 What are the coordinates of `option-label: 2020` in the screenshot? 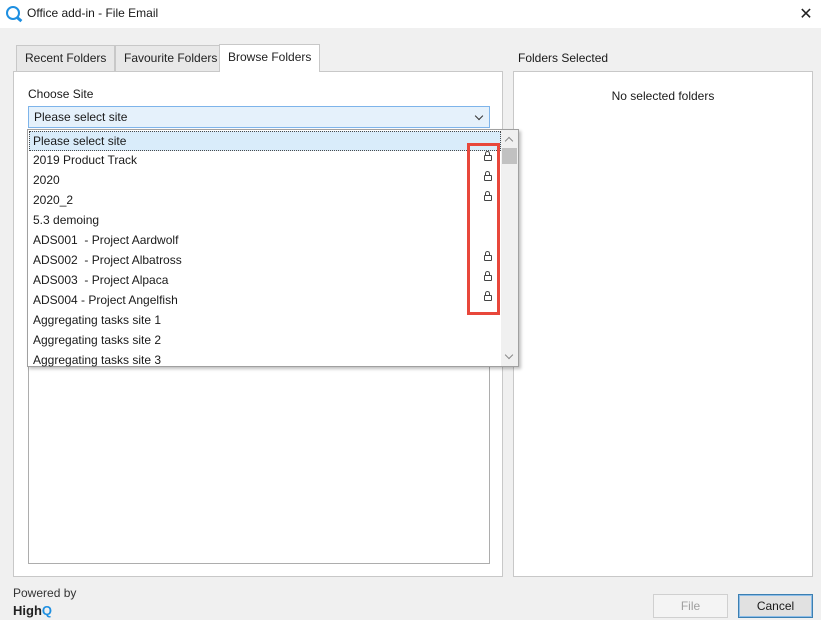 It's located at (46, 180).